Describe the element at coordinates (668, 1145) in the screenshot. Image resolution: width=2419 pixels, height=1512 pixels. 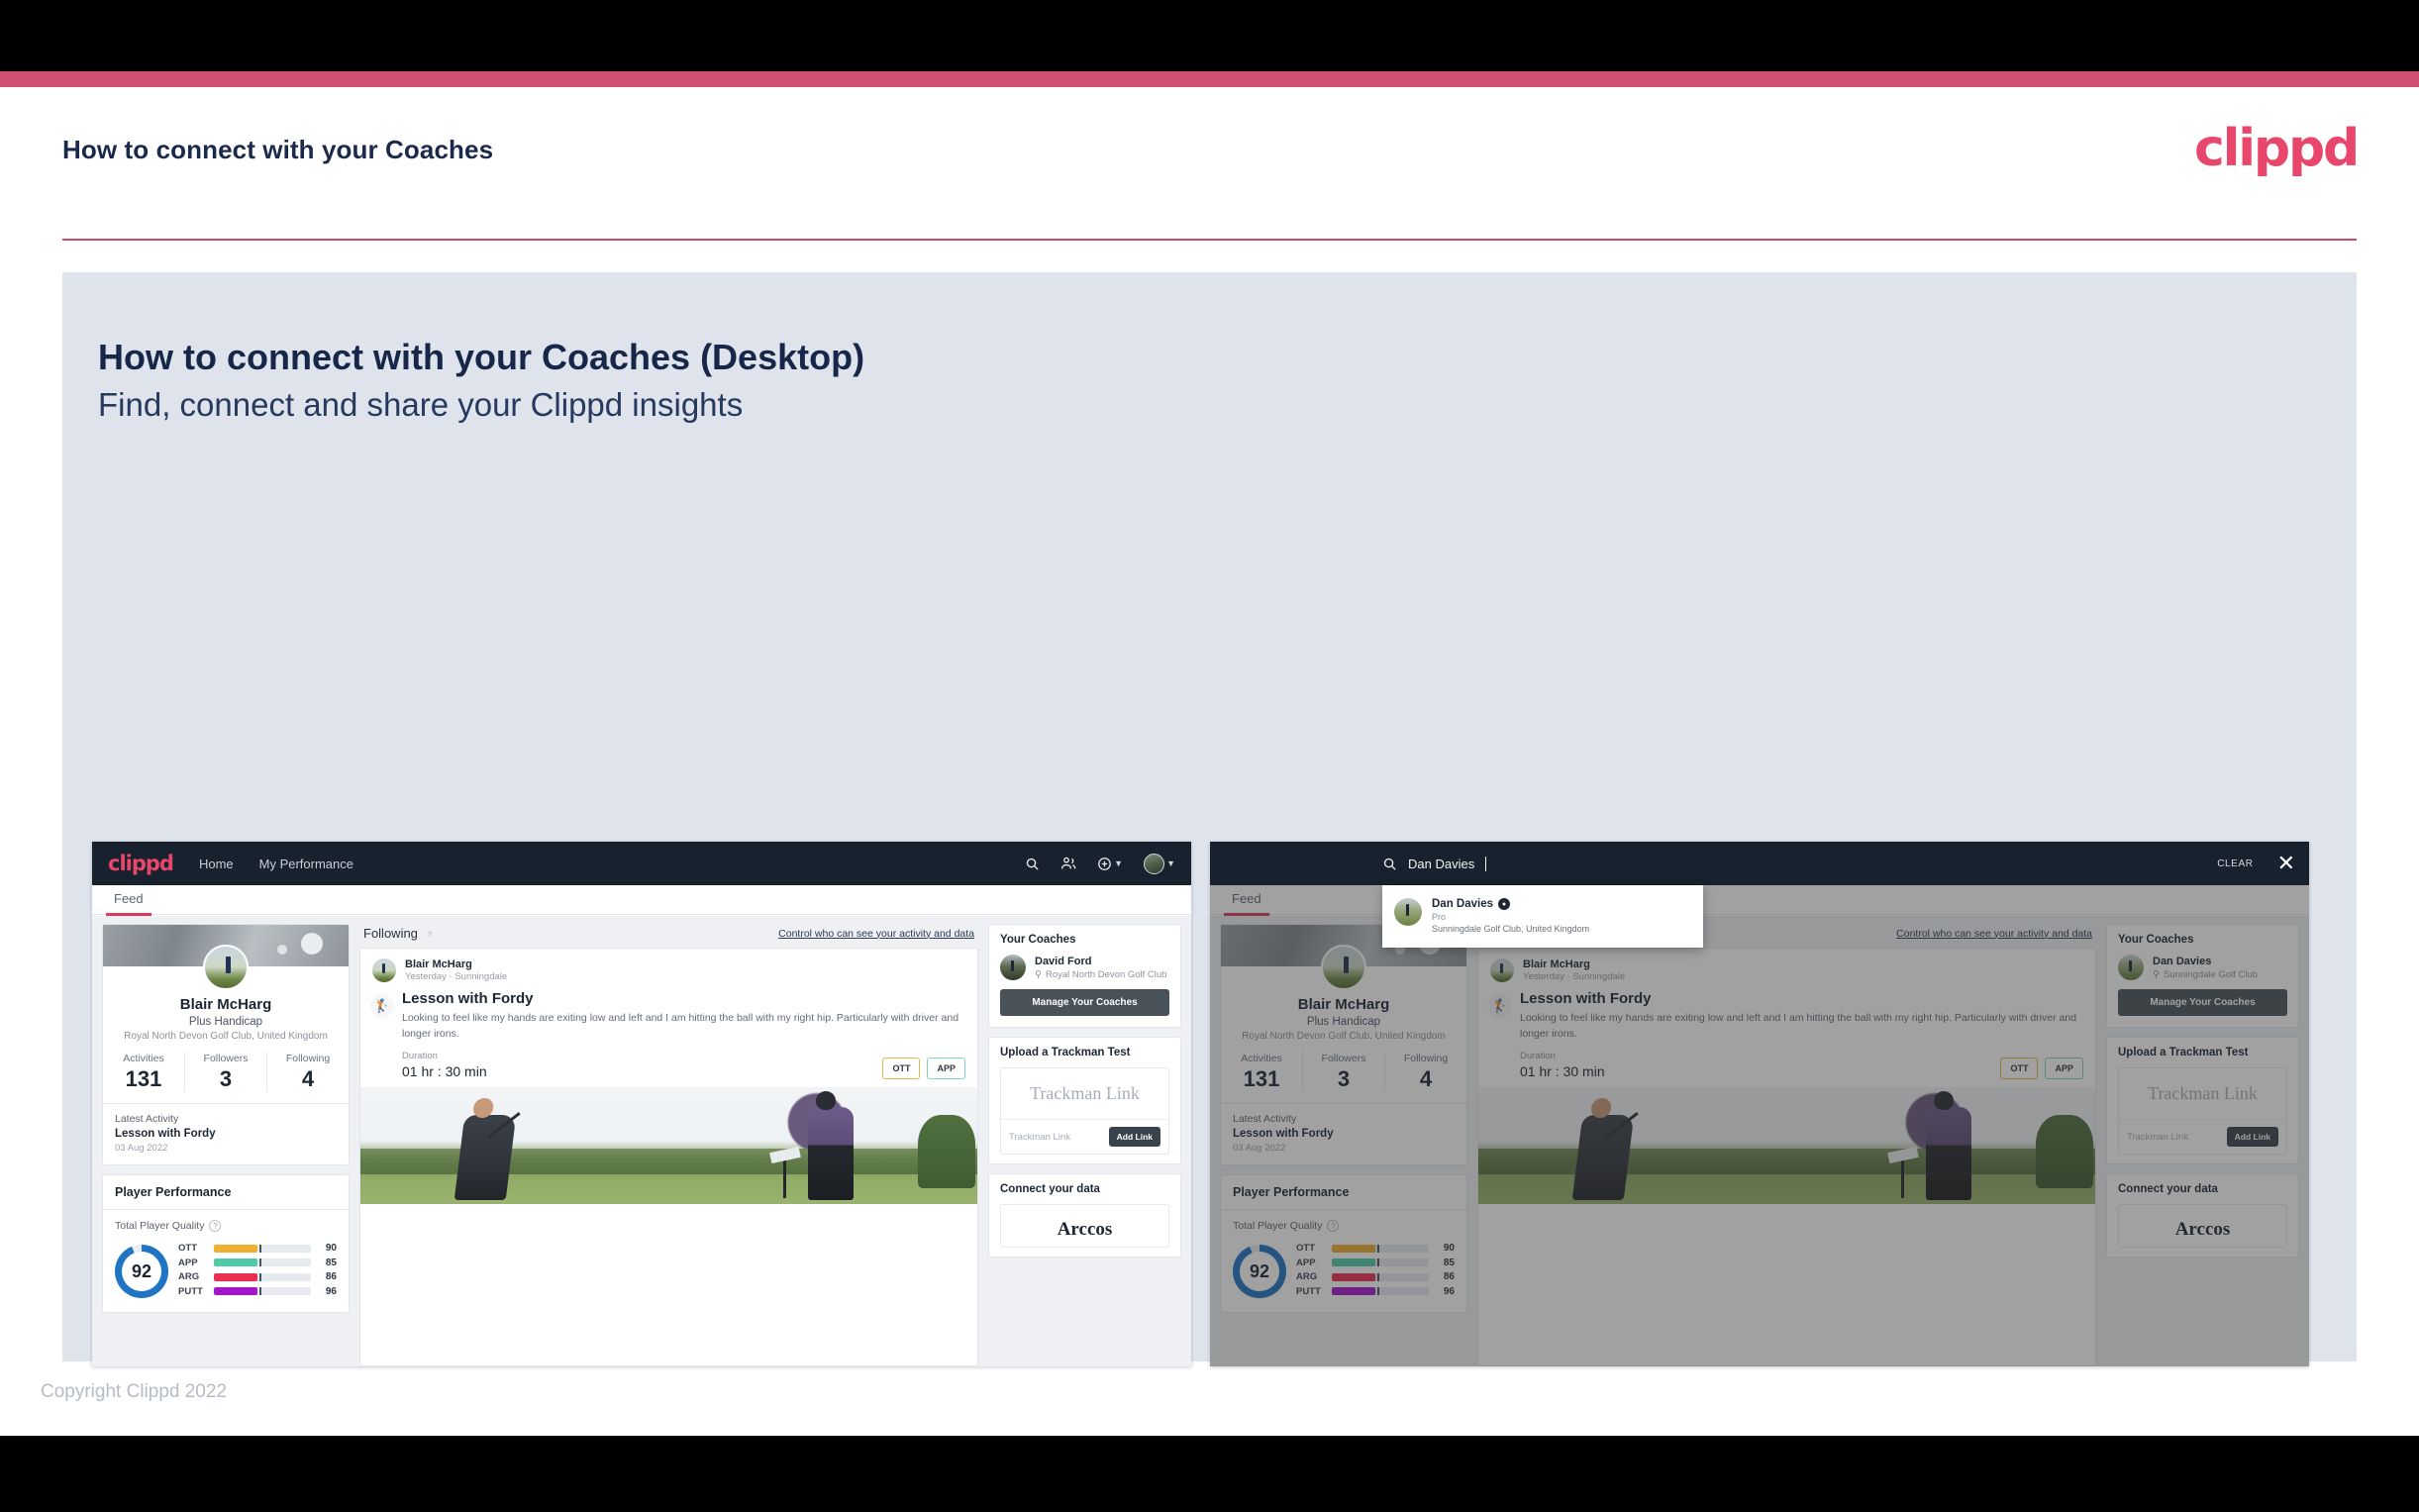
I see `post-photo` at that location.